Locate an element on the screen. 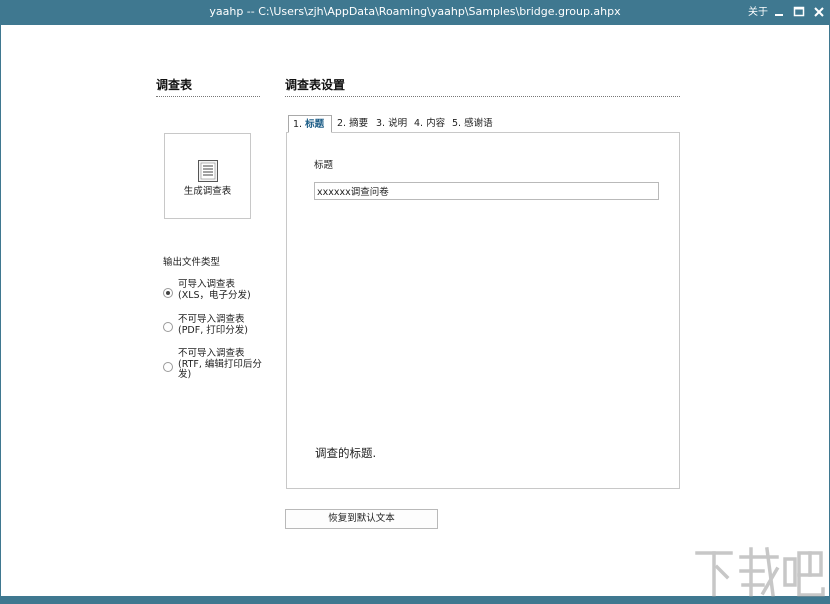 The height and width of the screenshot is (604, 830). tab-summary: 2. 摘要 is located at coordinates (352, 124).